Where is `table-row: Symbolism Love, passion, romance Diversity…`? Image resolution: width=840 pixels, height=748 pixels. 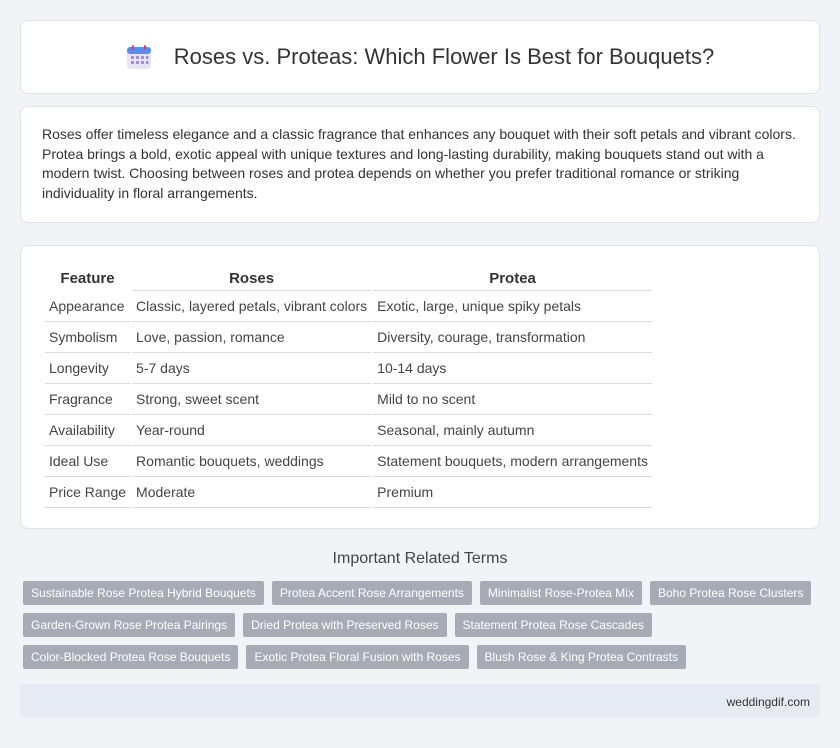 table-row: Symbolism Love, passion, romance Diversity… is located at coordinates (348, 337).